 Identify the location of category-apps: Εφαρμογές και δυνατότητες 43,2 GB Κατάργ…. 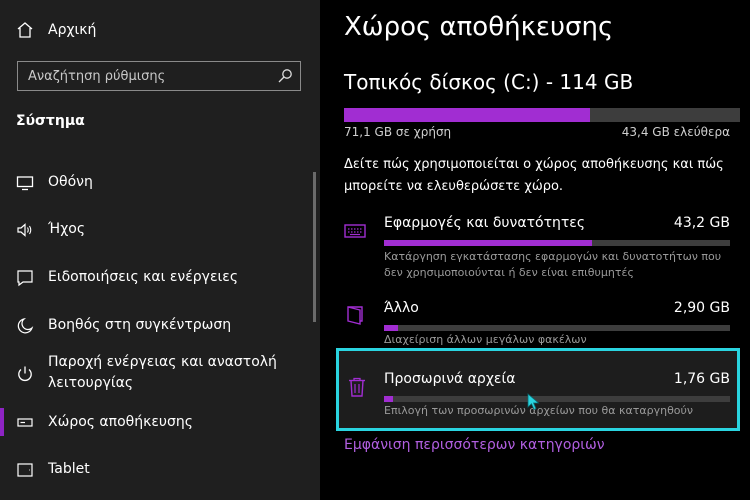
(537, 243).